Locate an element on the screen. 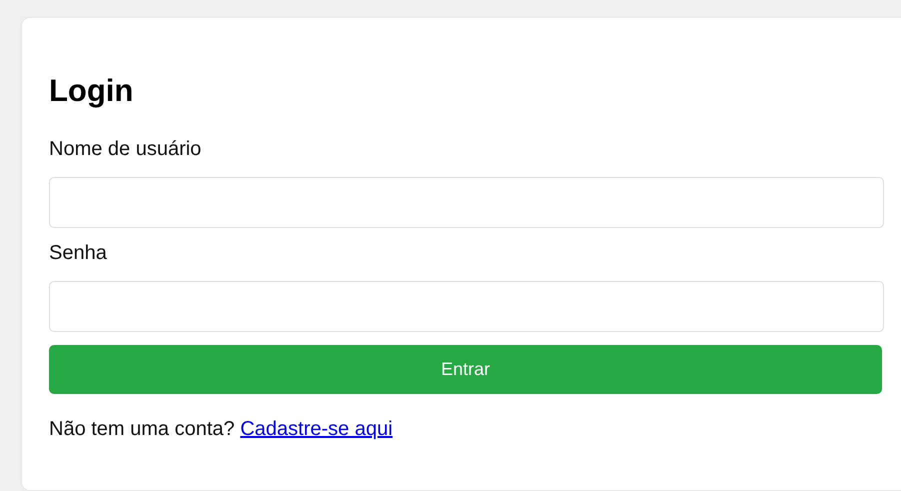 Image resolution: width=901 pixels, height=491 pixels. field-label: Nome de usuário is located at coordinates (125, 149).